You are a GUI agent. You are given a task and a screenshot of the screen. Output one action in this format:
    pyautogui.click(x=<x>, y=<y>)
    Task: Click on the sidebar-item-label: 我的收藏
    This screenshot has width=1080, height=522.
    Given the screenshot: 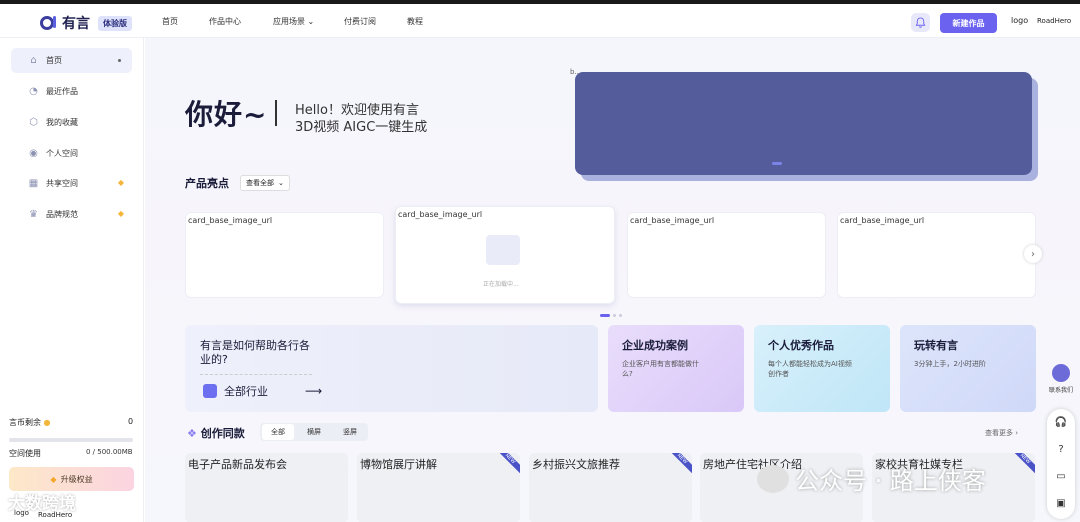 What is the action you would take?
    pyautogui.click(x=62, y=122)
    